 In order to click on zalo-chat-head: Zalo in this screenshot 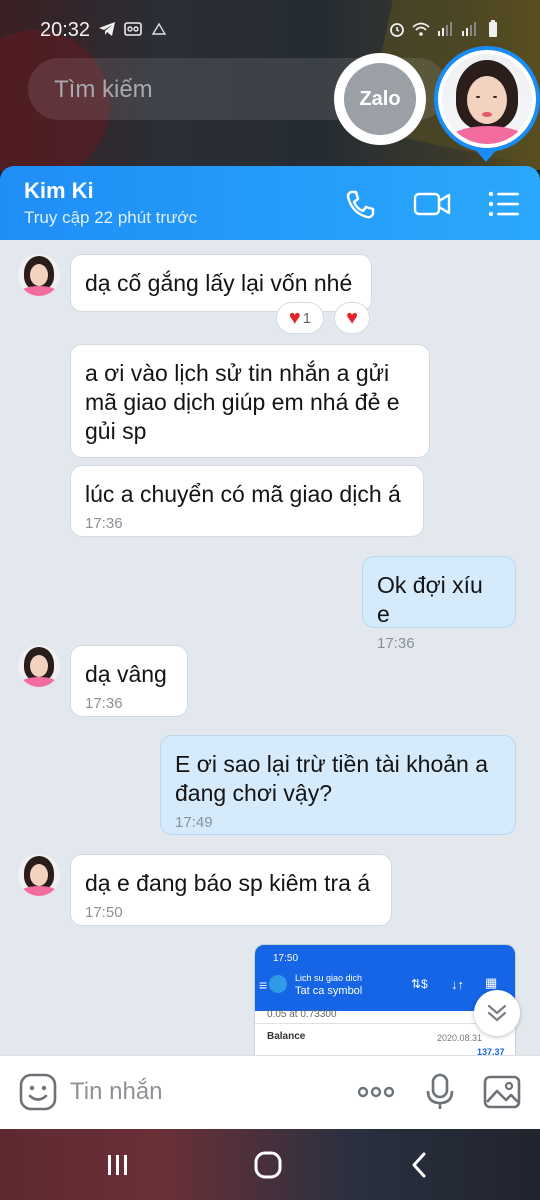, I will do `click(380, 99)`.